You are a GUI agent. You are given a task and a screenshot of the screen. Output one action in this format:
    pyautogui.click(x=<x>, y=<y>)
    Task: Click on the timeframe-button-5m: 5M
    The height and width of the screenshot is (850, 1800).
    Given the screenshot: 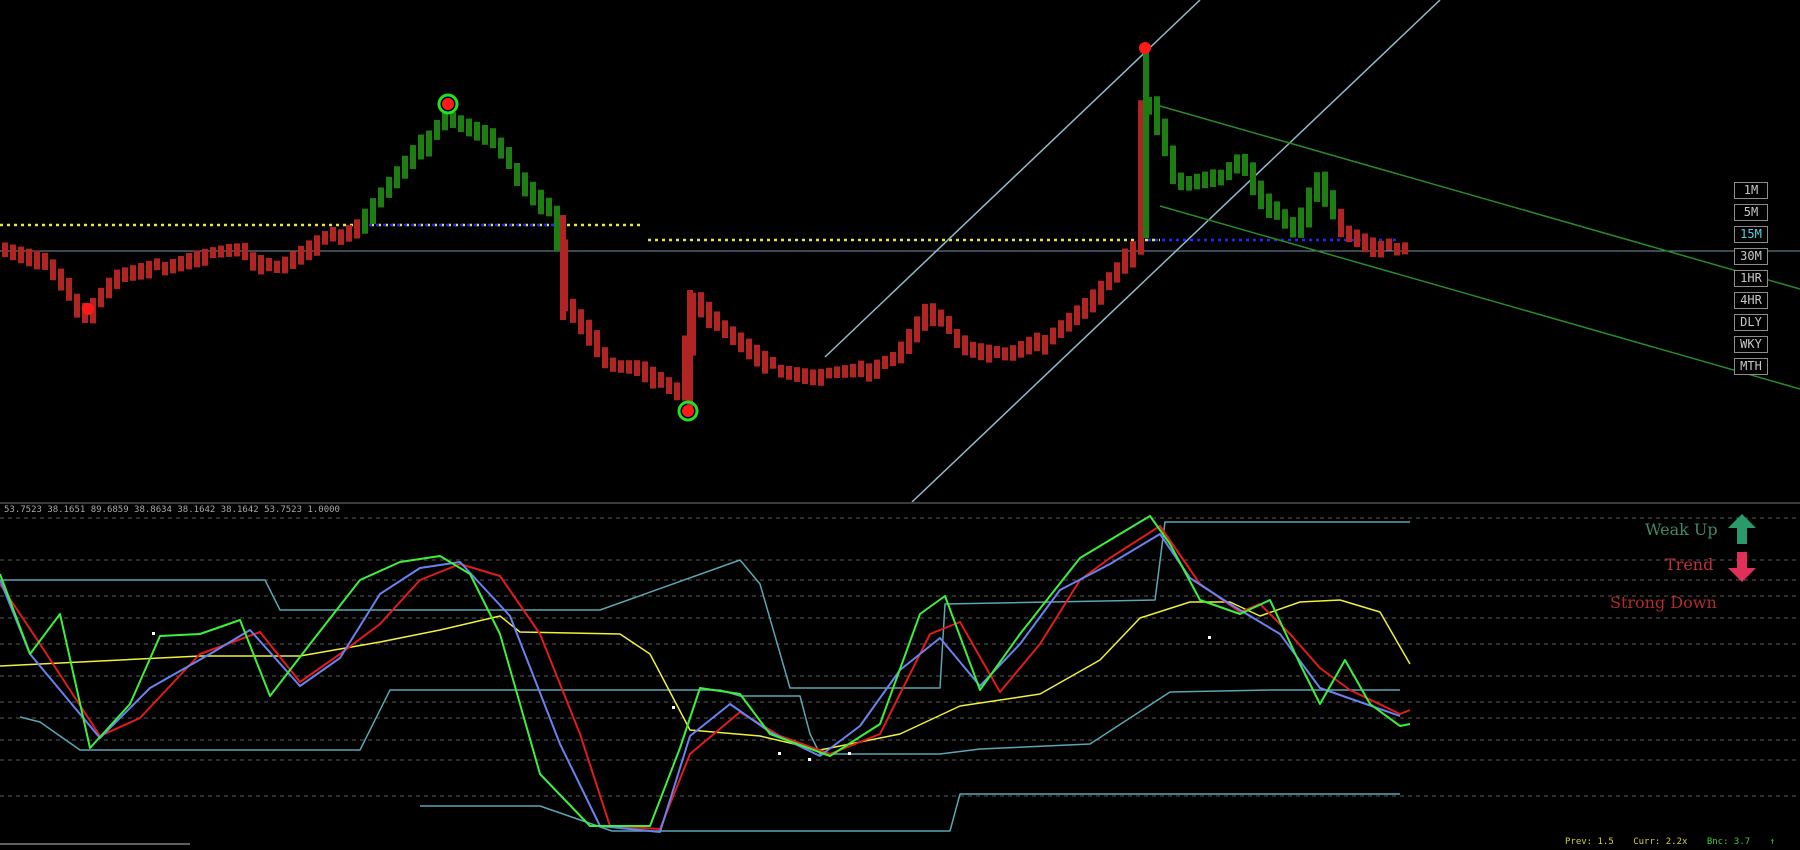 What is the action you would take?
    pyautogui.click(x=1751, y=212)
    